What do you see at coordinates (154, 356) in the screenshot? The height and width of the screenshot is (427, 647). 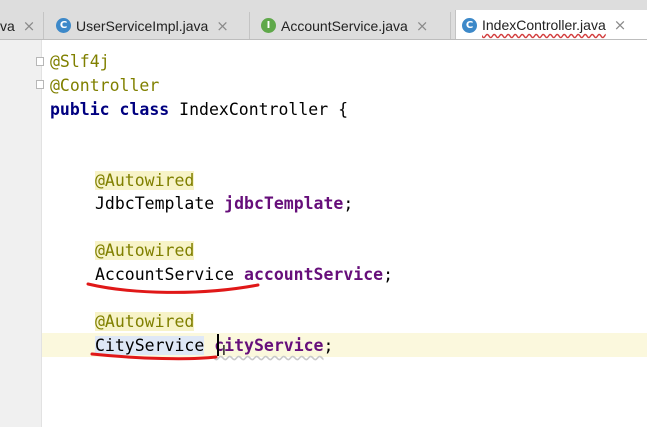 I see `red-underline-cityservice` at bounding box center [154, 356].